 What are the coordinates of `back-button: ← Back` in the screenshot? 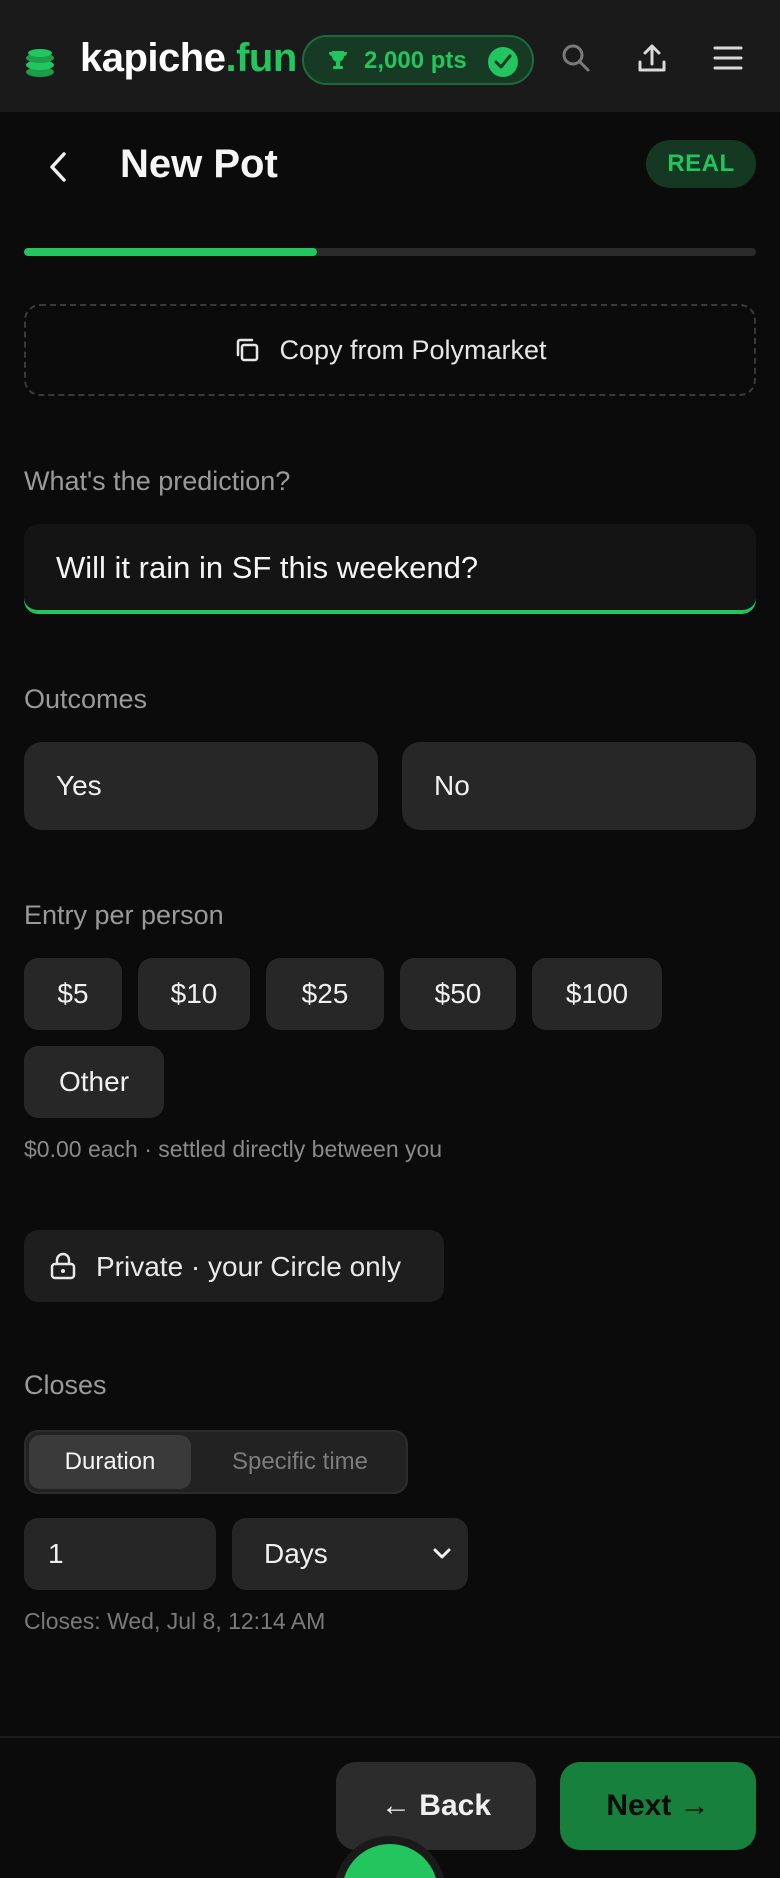 It's located at (436, 1806).